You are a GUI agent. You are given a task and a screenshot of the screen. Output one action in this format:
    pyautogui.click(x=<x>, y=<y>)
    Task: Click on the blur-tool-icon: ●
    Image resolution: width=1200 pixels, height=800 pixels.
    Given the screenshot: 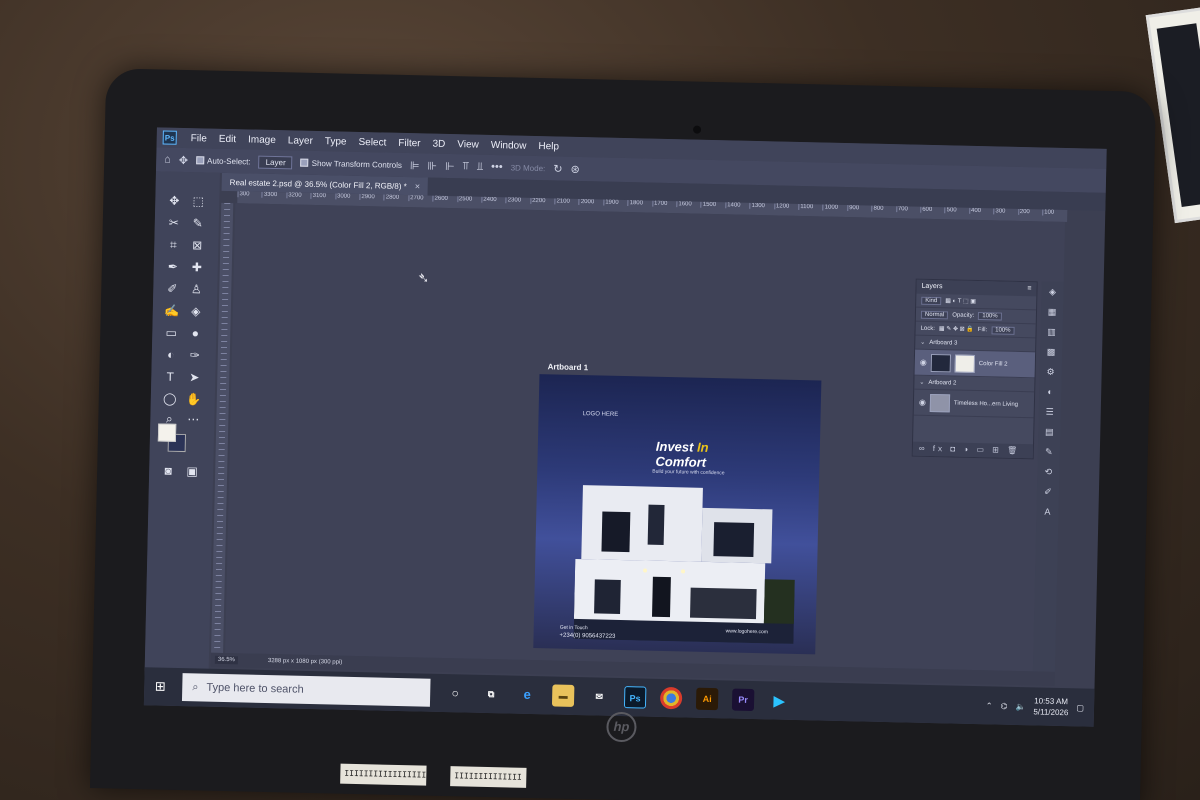 What is the action you would take?
    pyautogui.click(x=195, y=333)
    